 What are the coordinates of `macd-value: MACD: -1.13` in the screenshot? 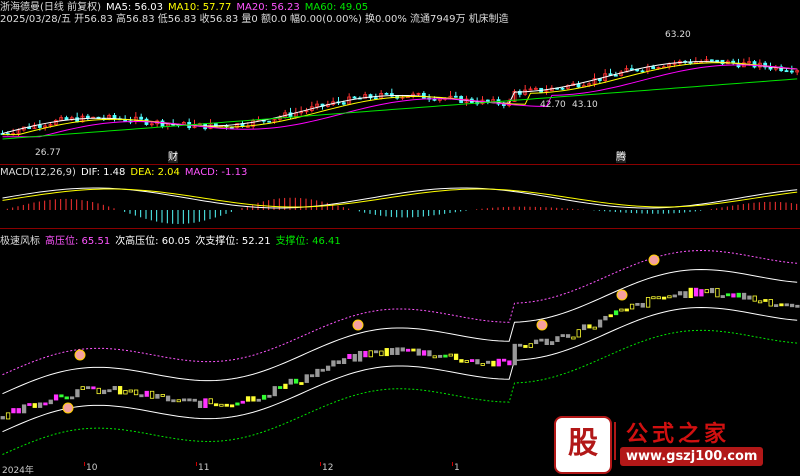 It's located at (216, 172).